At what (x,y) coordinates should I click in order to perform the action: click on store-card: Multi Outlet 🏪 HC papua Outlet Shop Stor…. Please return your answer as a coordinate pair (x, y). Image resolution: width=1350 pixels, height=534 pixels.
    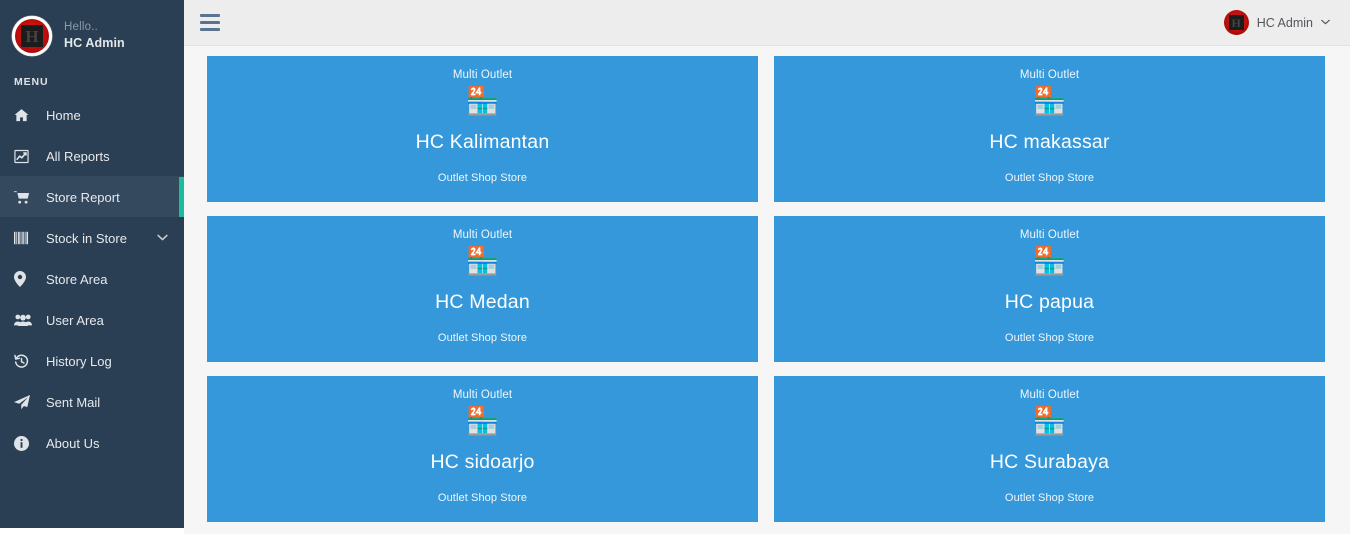
    Looking at the image, I should click on (1049, 289).